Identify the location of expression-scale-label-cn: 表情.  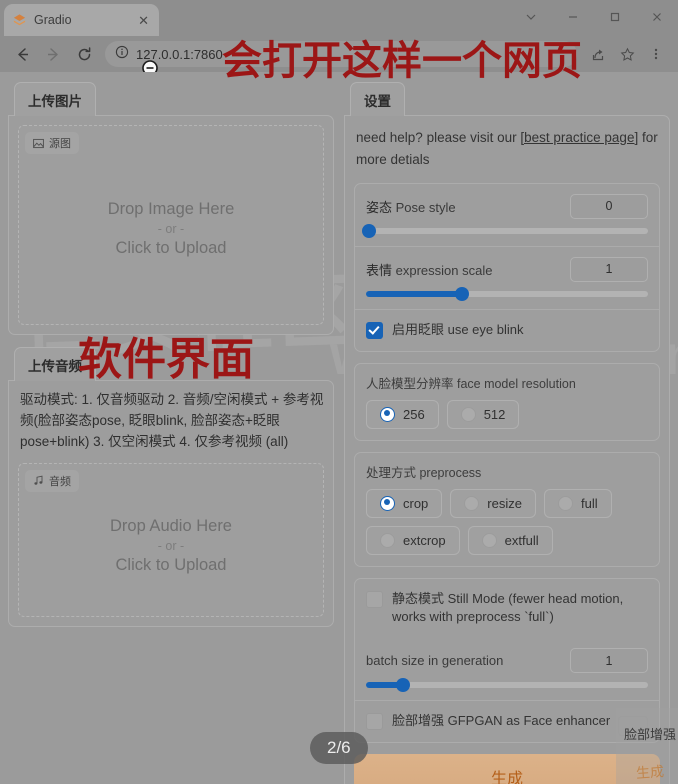
(379, 270).